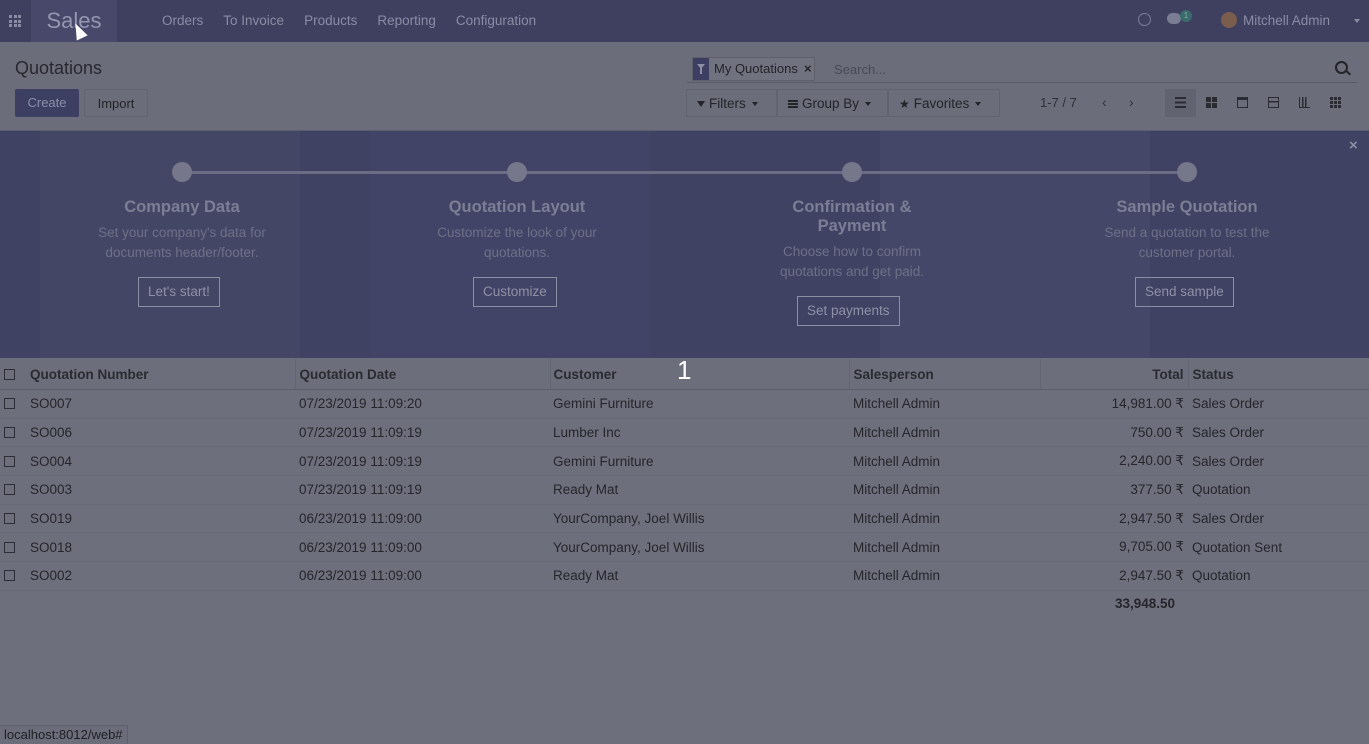  I want to click on list-view-icon, so click(1180, 102).